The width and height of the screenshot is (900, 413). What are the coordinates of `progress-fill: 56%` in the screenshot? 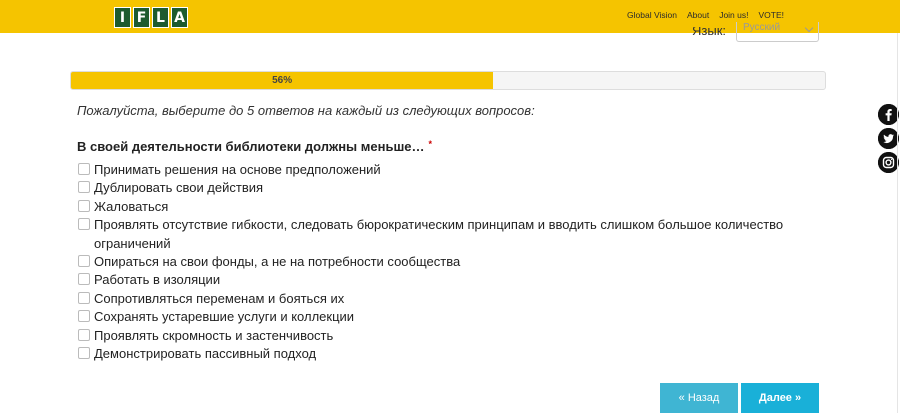 It's located at (282, 80).